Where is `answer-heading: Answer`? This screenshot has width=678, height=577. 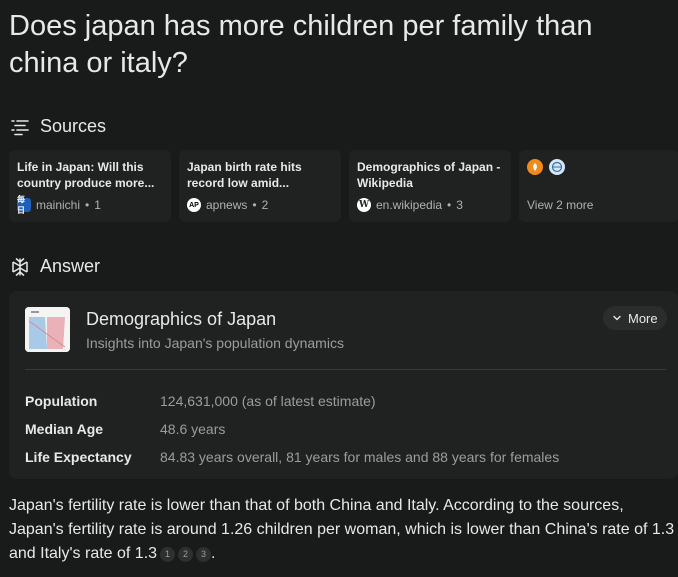
answer-heading: Answer is located at coordinates (70, 266).